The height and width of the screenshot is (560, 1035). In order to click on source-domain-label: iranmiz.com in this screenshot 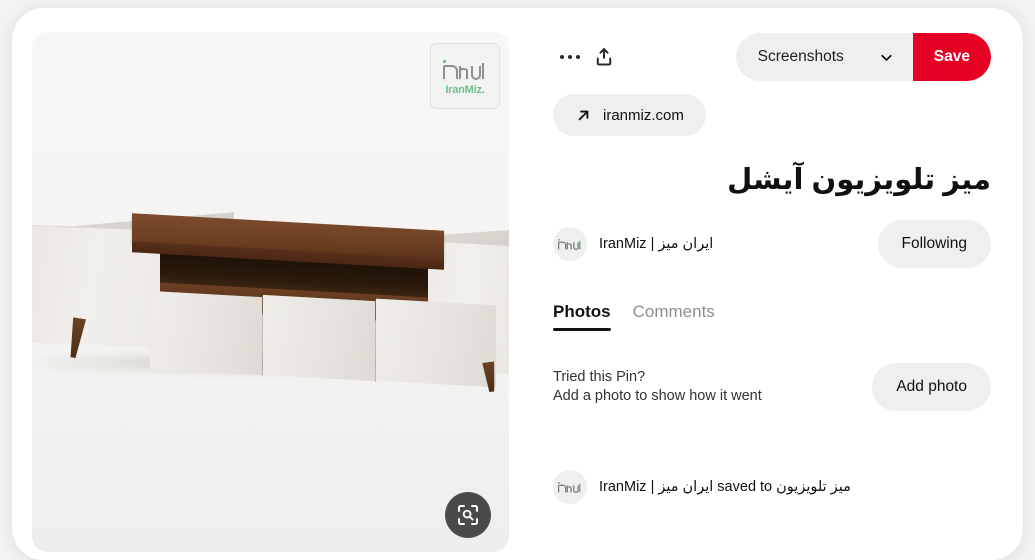, I will do `click(643, 115)`.